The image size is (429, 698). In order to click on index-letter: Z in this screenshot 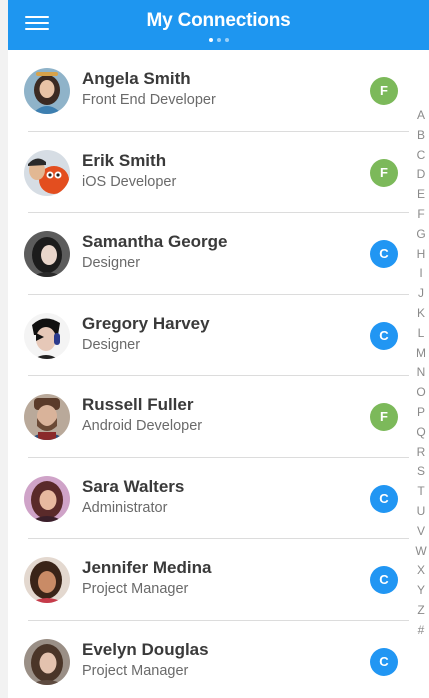, I will do `click(419, 611)`.